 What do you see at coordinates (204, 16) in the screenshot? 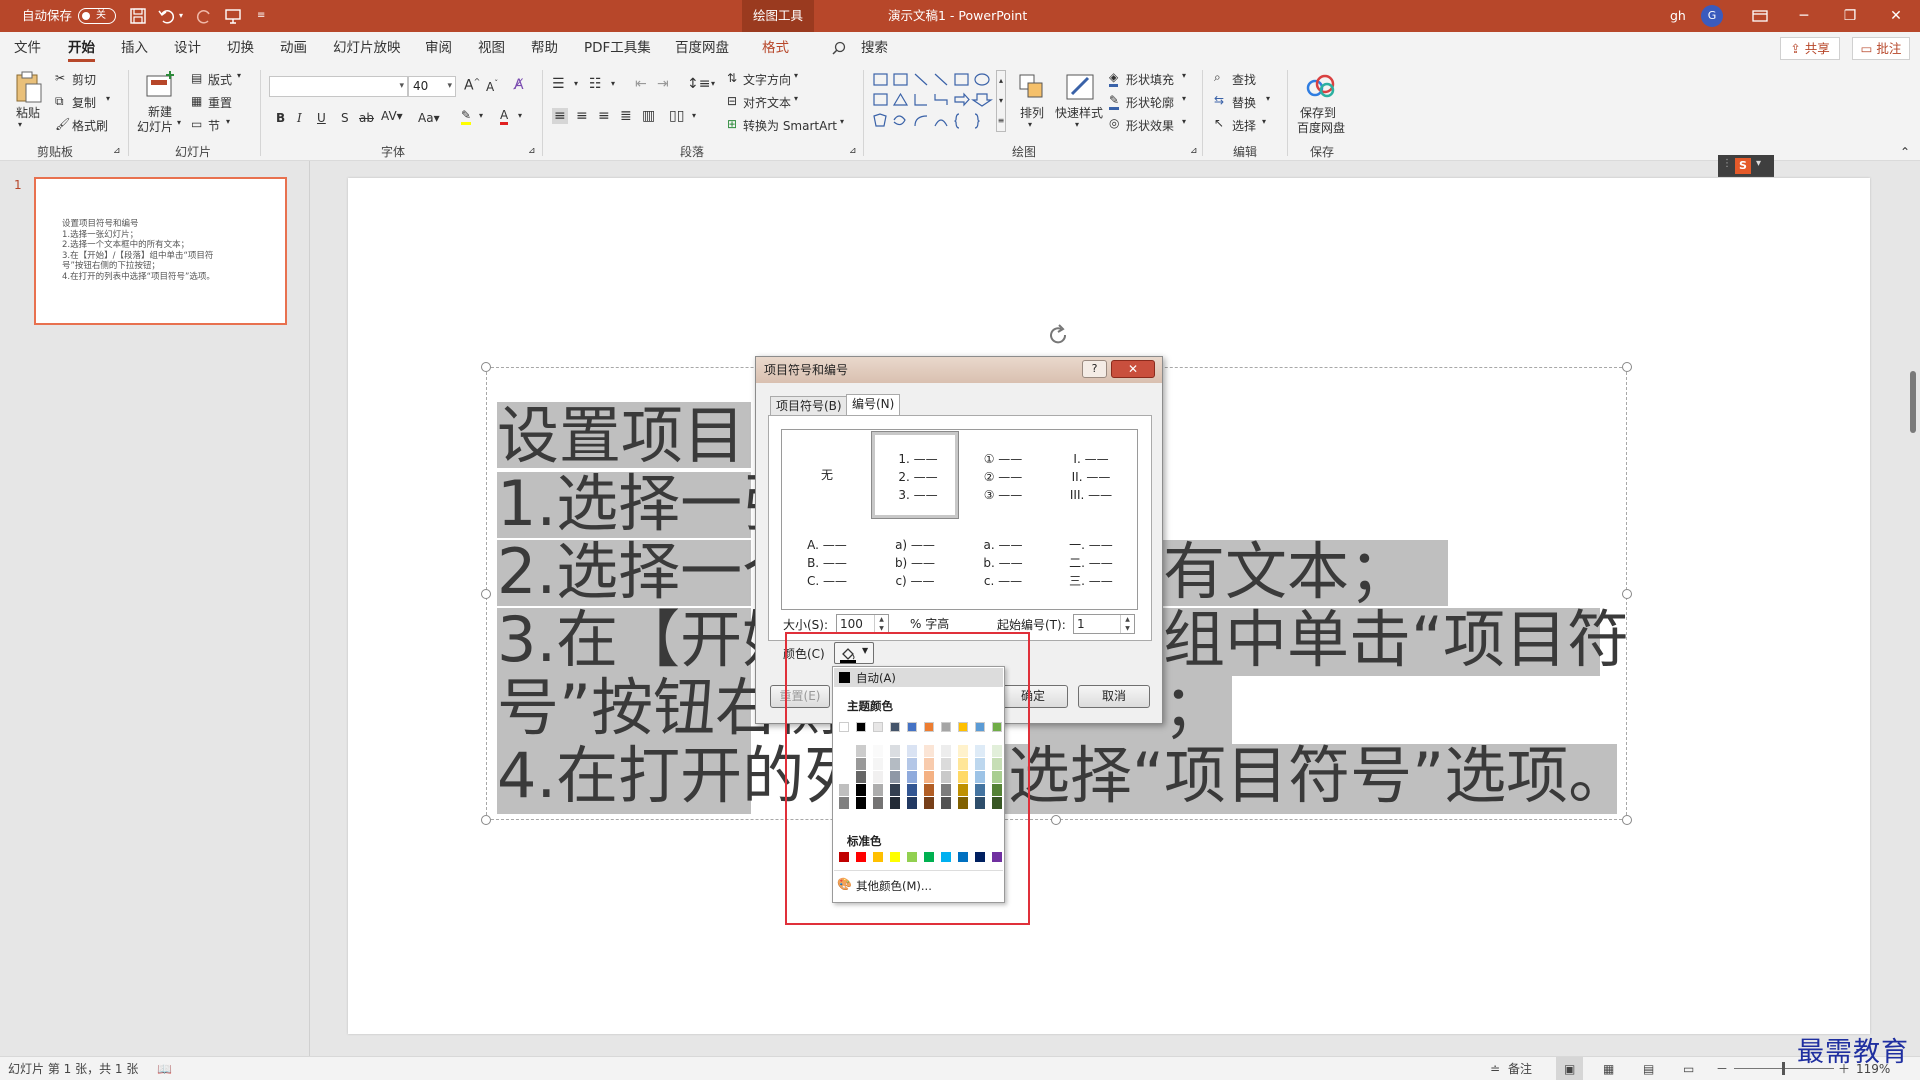
I see `redo-icon` at bounding box center [204, 16].